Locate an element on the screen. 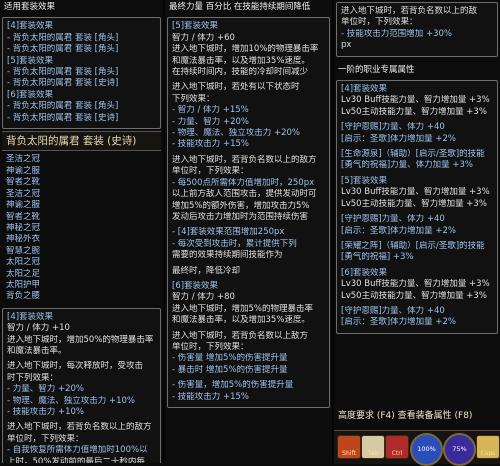 This screenshot has height=466, width=500. set-effect-line: - 技能攻击力 +15% is located at coordinates (210, 144).